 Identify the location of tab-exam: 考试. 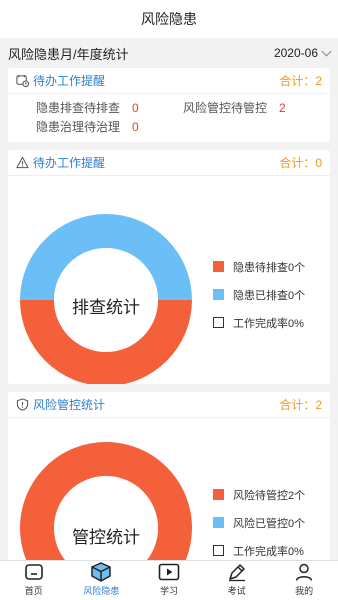
(237, 580).